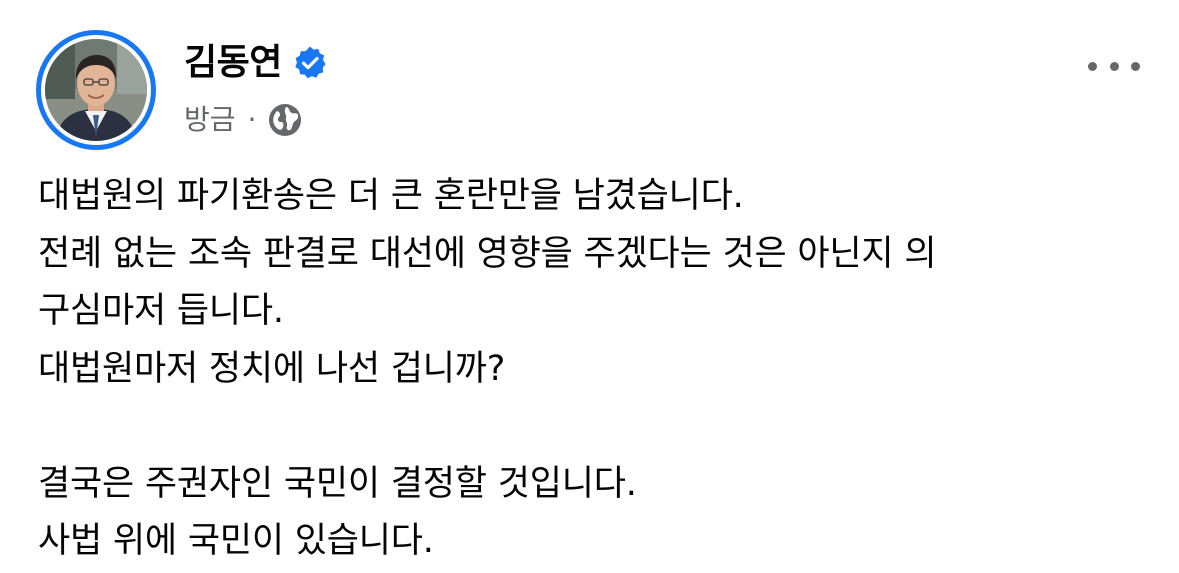  What do you see at coordinates (391, 196) in the screenshot?
I see `message-line: 대법원의 파기환송은 더 큰 혼란만을 남겼습니다.` at bounding box center [391, 196].